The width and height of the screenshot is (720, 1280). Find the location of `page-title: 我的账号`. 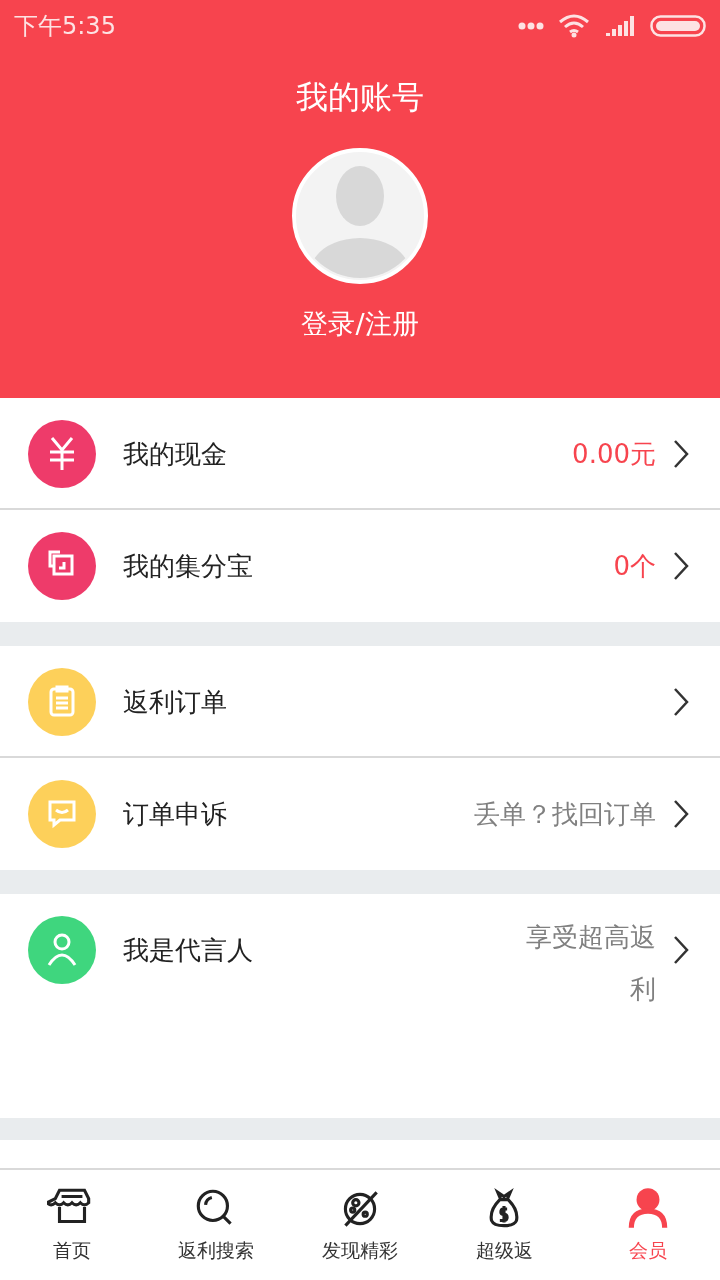

page-title: 我的账号 is located at coordinates (360, 97).